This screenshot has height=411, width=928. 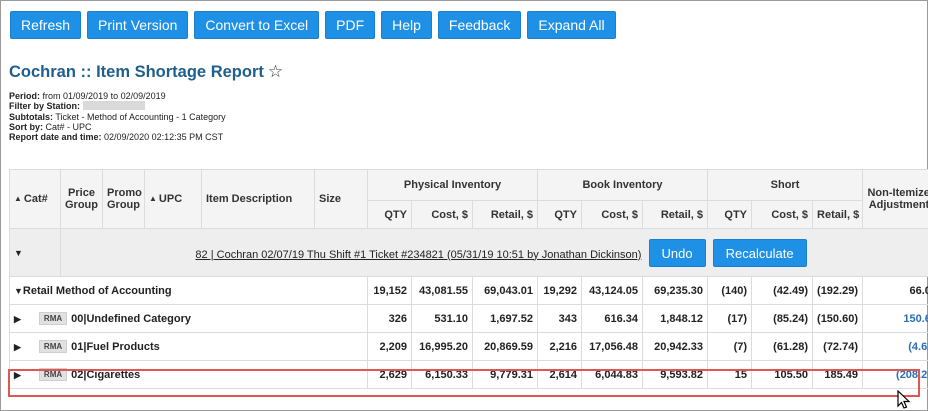 What do you see at coordinates (838, 374) in the screenshot?
I see `table-cell: 185.49` at bounding box center [838, 374].